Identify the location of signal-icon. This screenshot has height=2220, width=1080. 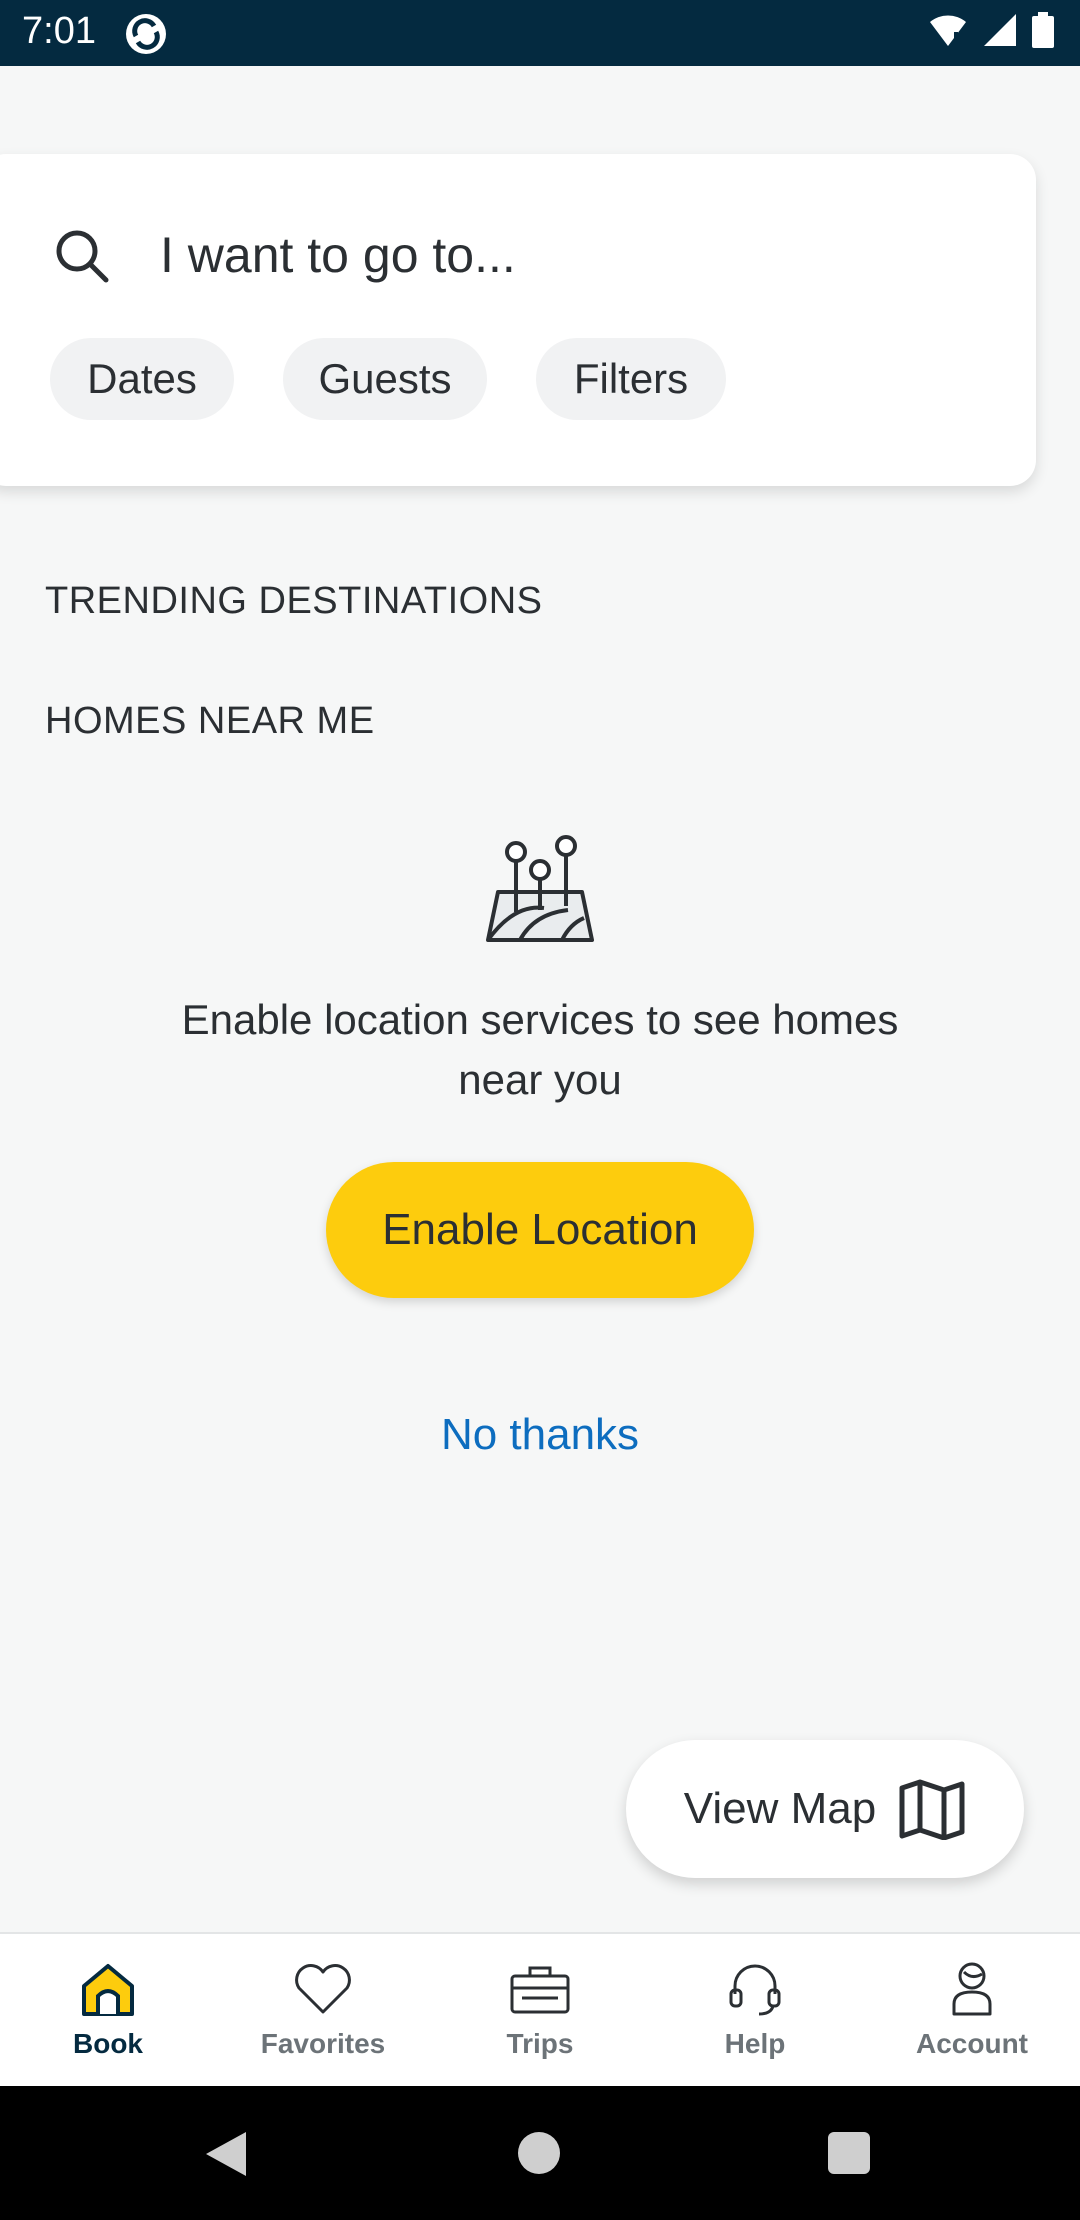
(1000, 30).